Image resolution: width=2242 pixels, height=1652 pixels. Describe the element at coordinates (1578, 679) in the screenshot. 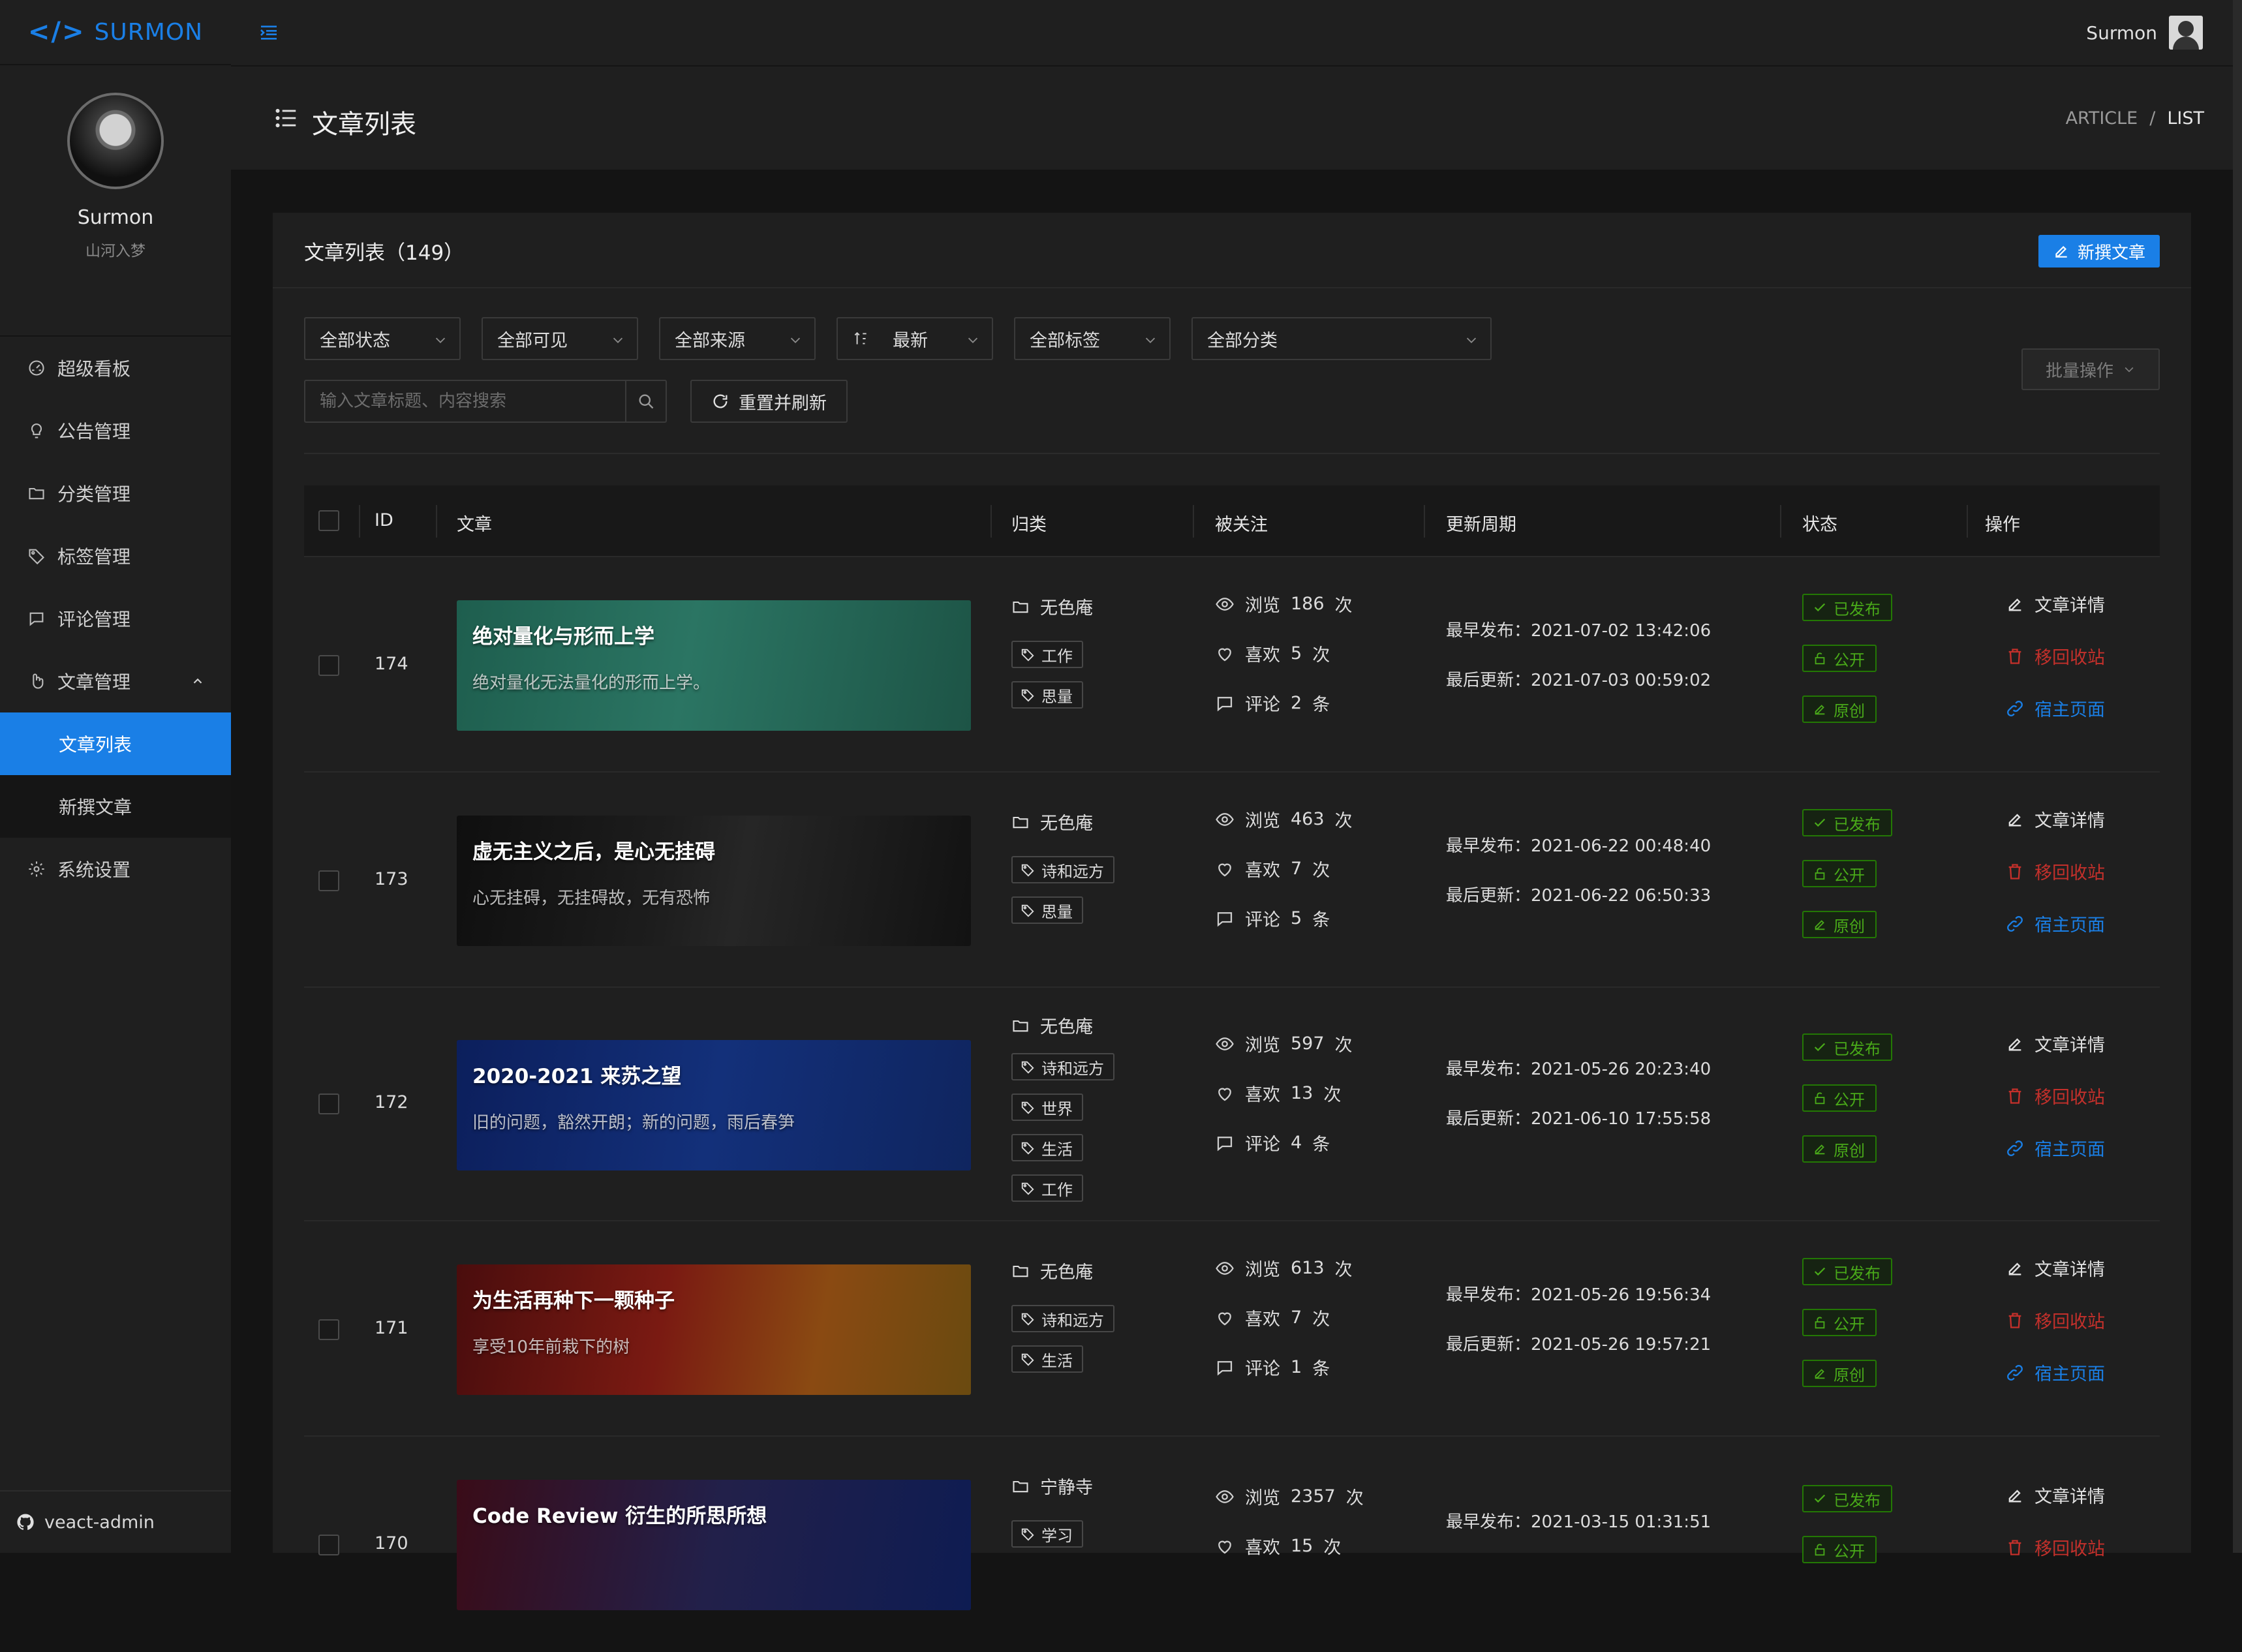

I see `last-updated: 最后更新：2021-07-03 00:59:02` at that location.